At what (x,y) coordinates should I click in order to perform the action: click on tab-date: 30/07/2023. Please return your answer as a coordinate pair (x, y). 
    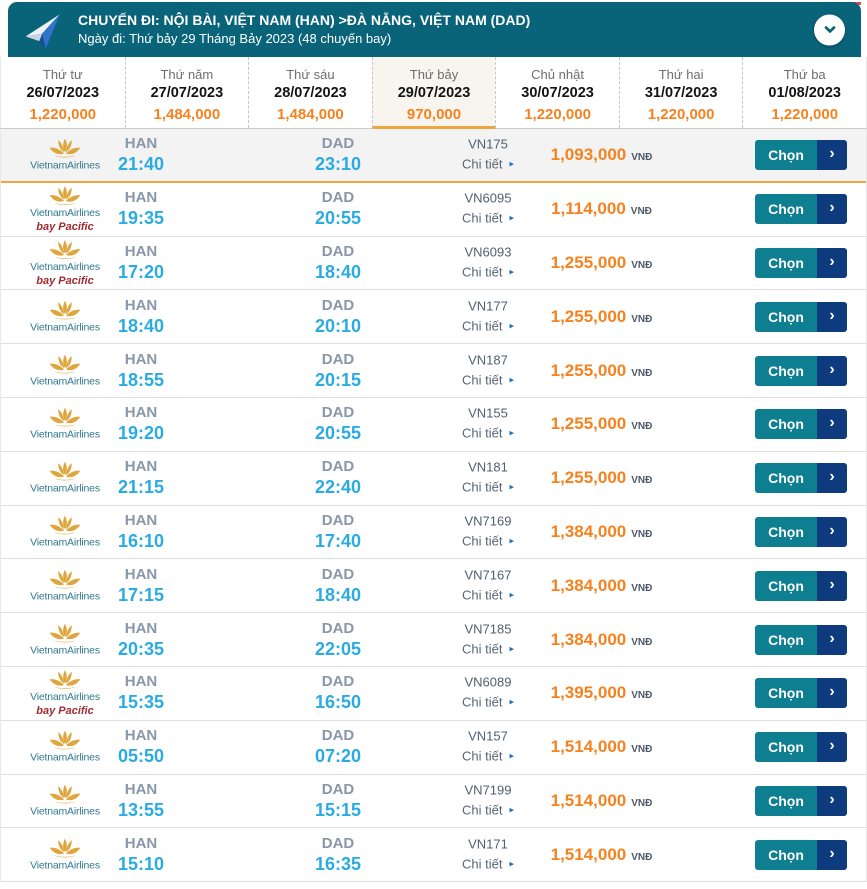
    Looking at the image, I should click on (557, 93).